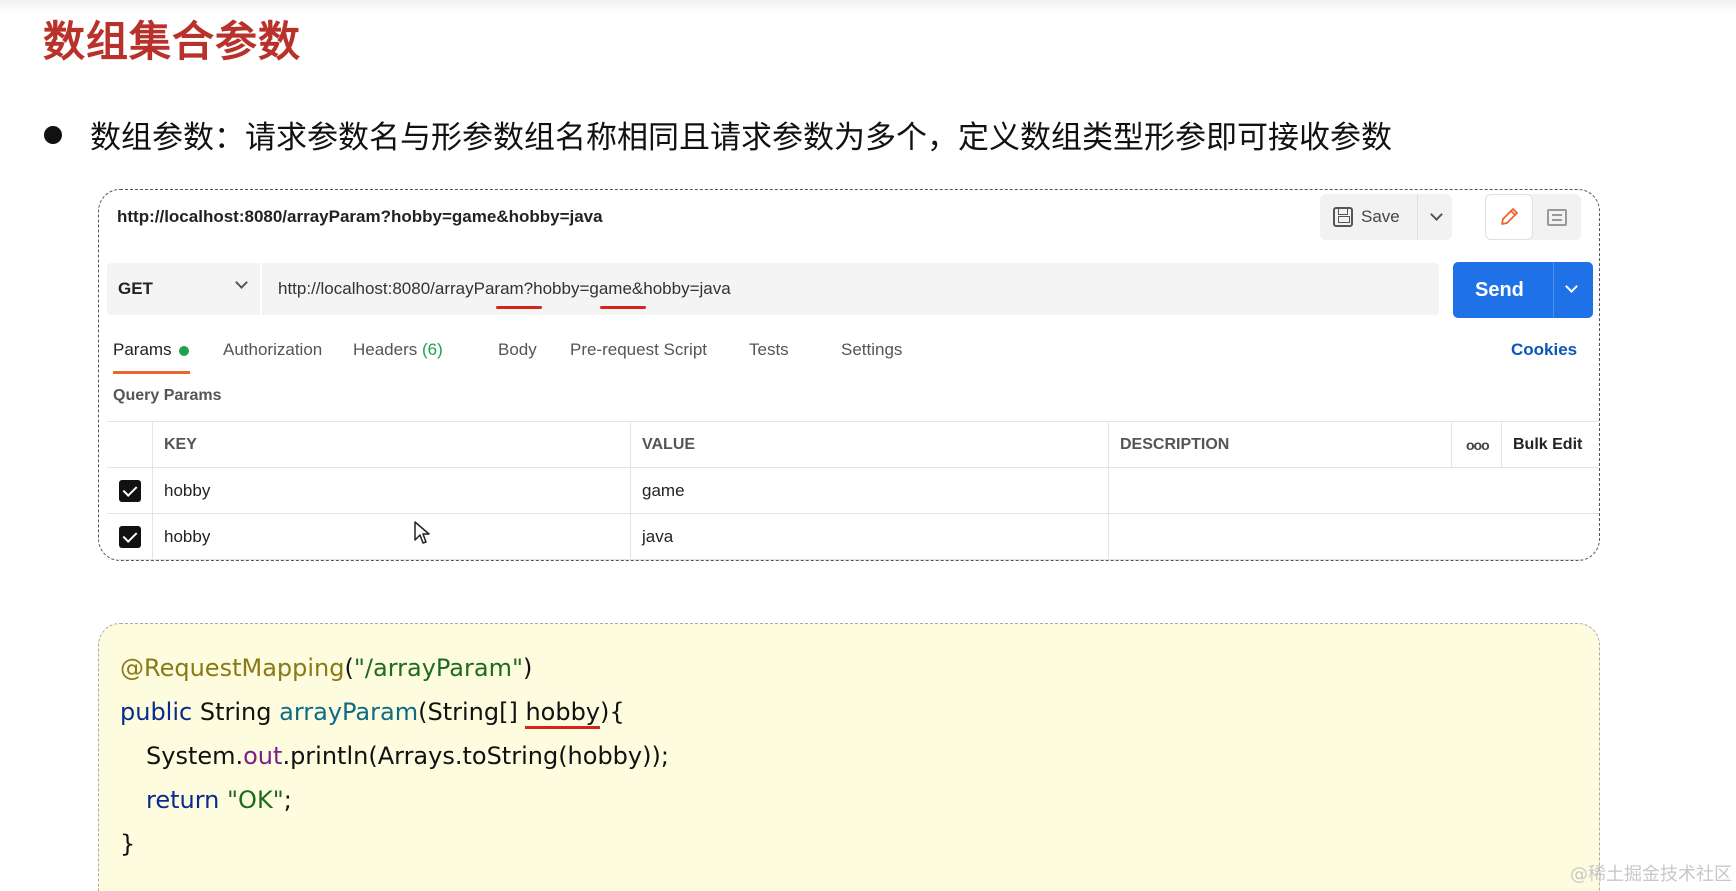  Describe the element at coordinates (156, 712) in the screenshot. I see `code-keyword: public` at that location.